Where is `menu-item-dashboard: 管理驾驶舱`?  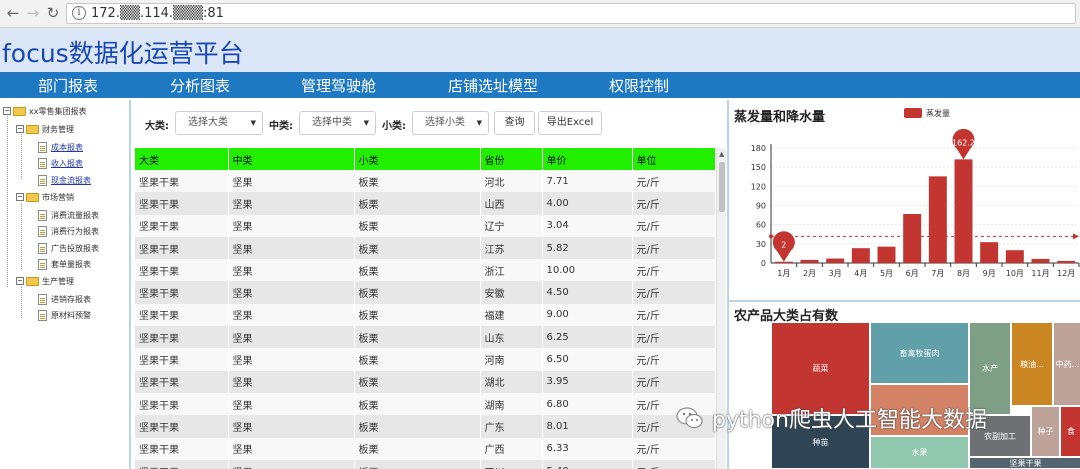
menu-item-dashboard: 管理驾驶舱 is located at coordinates (338, 85).